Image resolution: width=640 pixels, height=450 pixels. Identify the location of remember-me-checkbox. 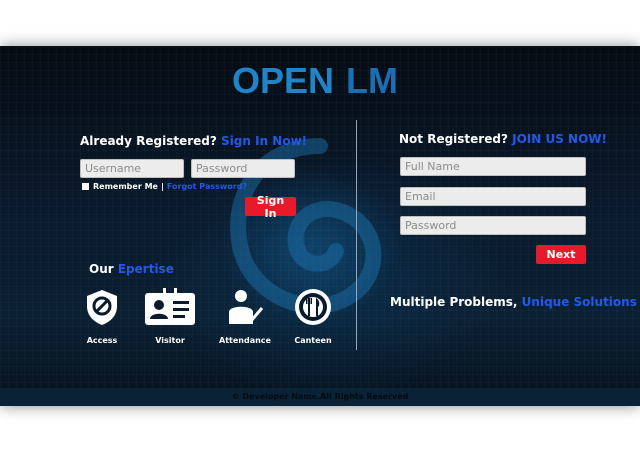
(85, 186).